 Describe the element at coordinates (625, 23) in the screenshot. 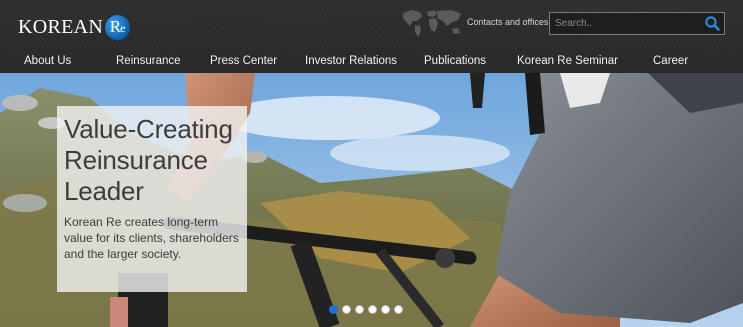

I see `search-input` at that location.